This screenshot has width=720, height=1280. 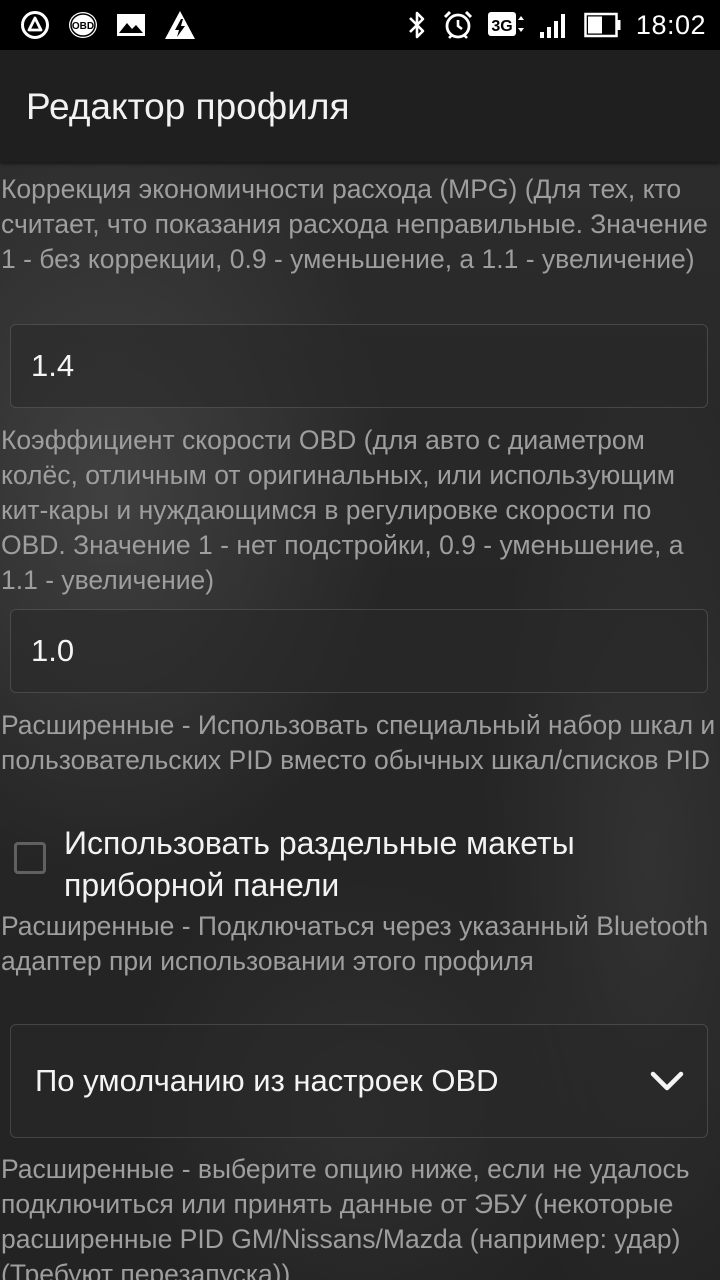 I want to click on network-3g-label: 3G, so click(x=501, y=26).